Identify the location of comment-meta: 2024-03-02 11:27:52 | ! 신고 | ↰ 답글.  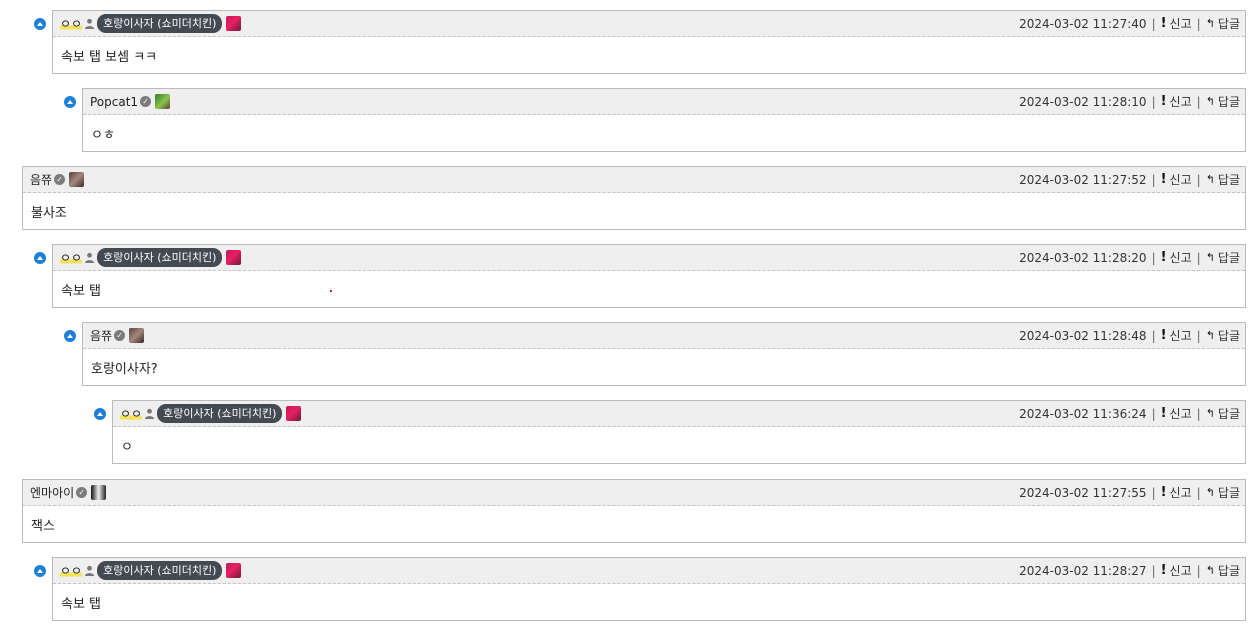
(1129, 179).